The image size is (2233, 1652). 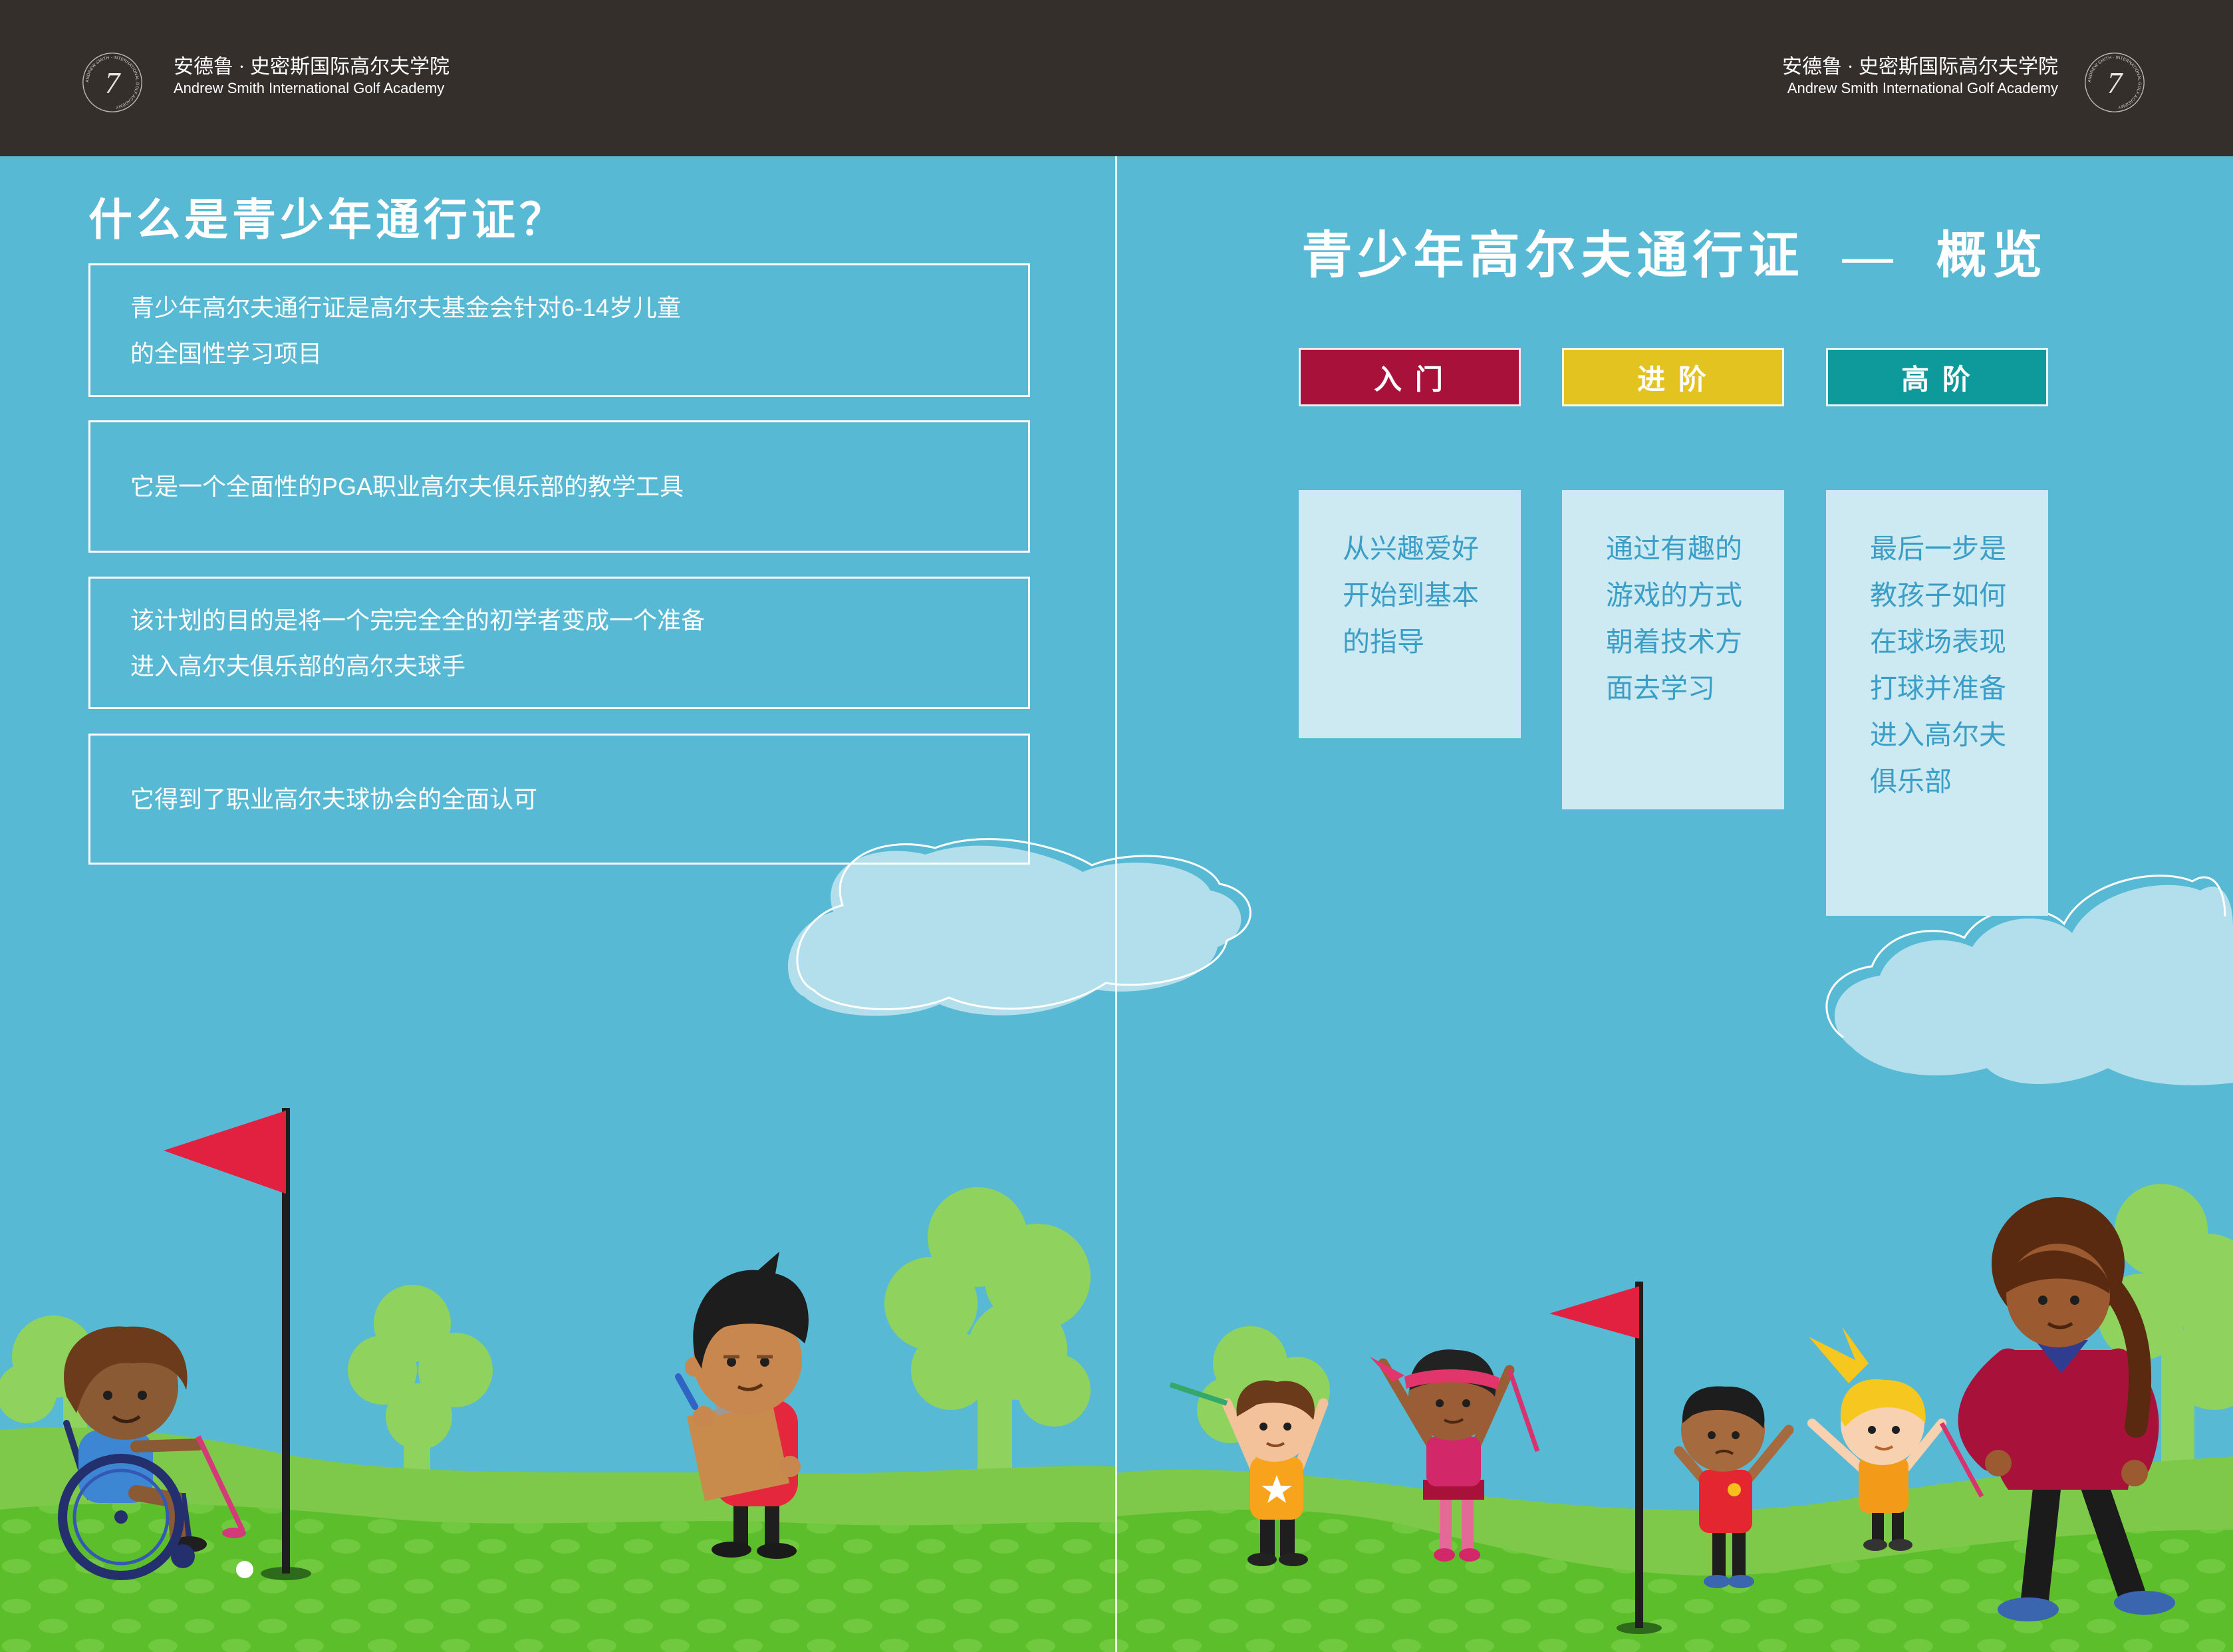 I want to click on info-line: 它得到了职业高尔夫球协会的全面认可, so click(x=334, y=799).